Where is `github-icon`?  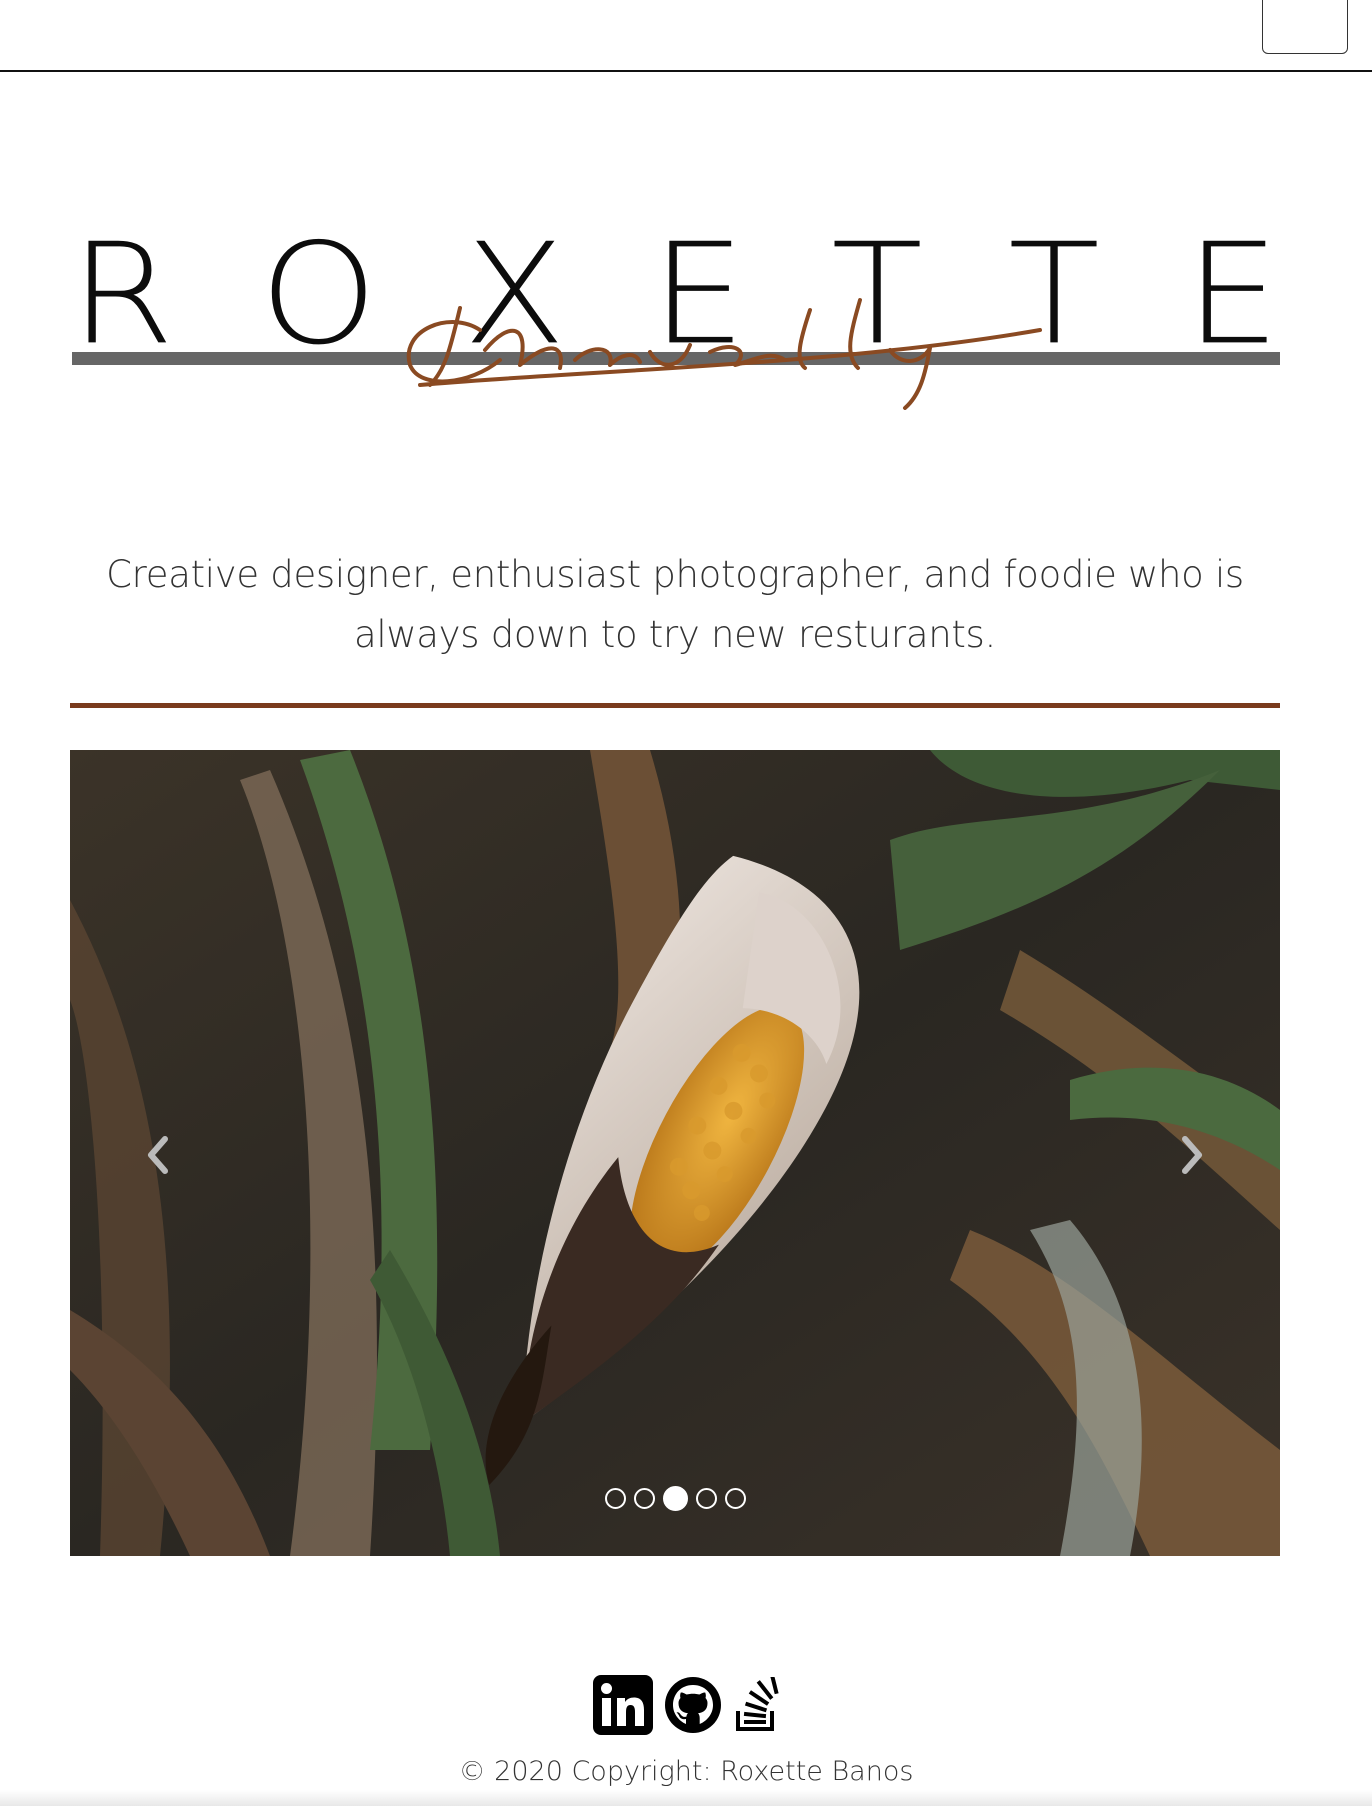
github-icon is located at coordinates (693, 1705).